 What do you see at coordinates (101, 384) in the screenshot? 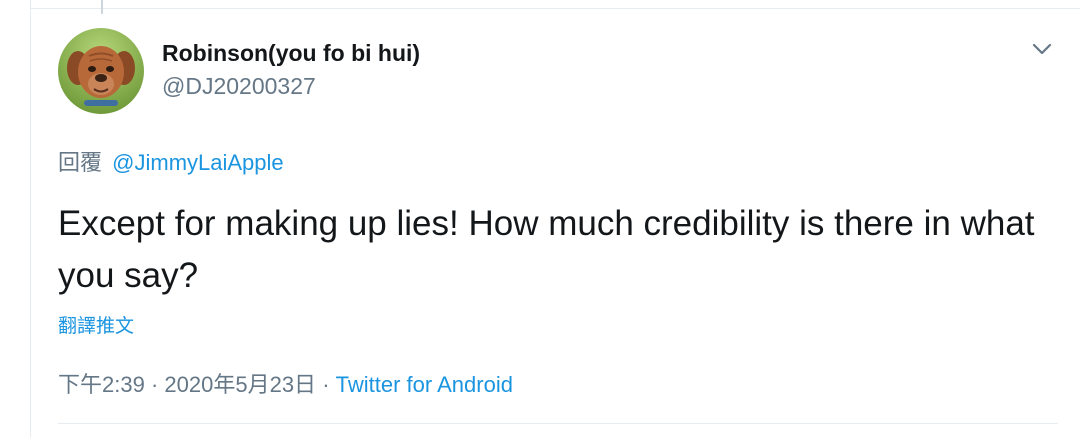
I see `tweet-time: 下午2:39` at bounding box center [101, 384].